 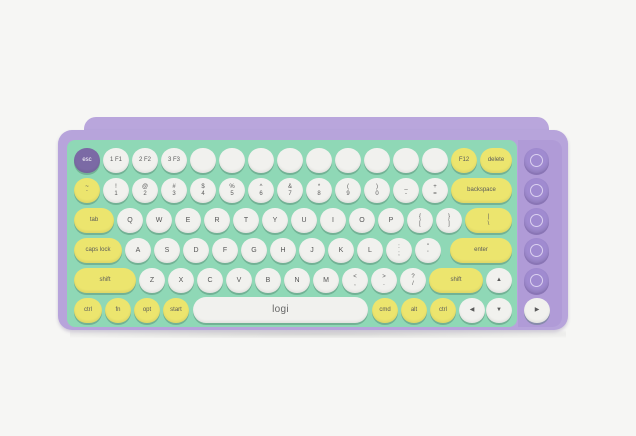 What do you see at coordinates (341, 250) in the screenshot?
I see `key-k: K` at bounding box center [341, 250].